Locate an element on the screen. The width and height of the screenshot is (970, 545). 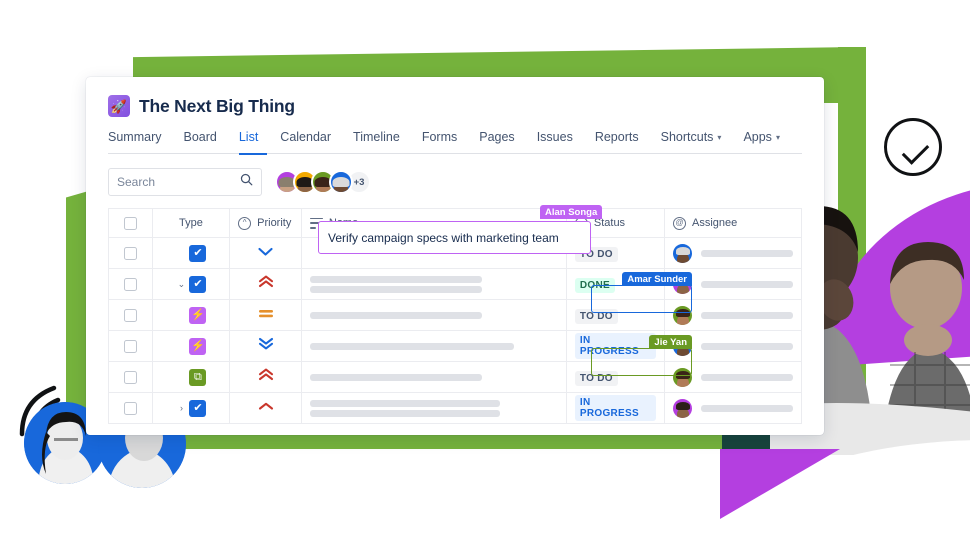
tab-forms: Forms is located at coordinates (439, 138).